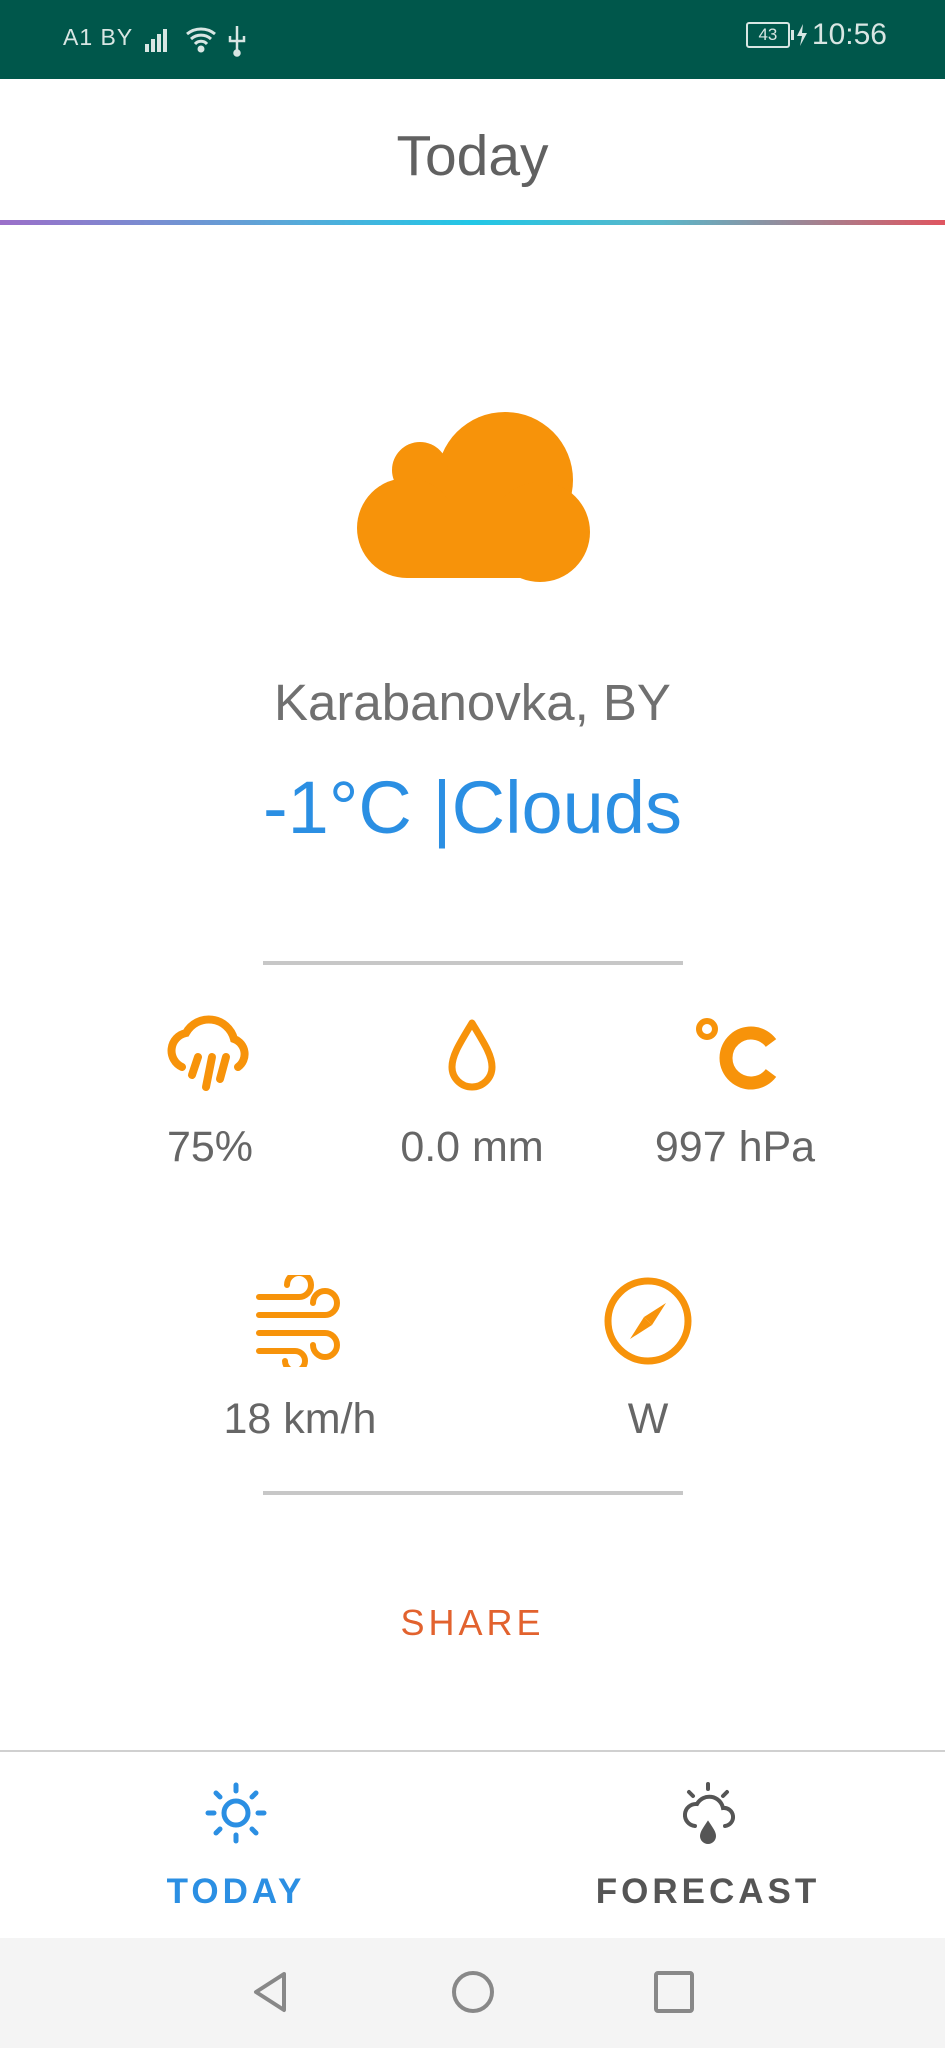 Image resolution: width=945 pixels, height=2048 pixels. I want to click on home-icon, so click(473, 1992).